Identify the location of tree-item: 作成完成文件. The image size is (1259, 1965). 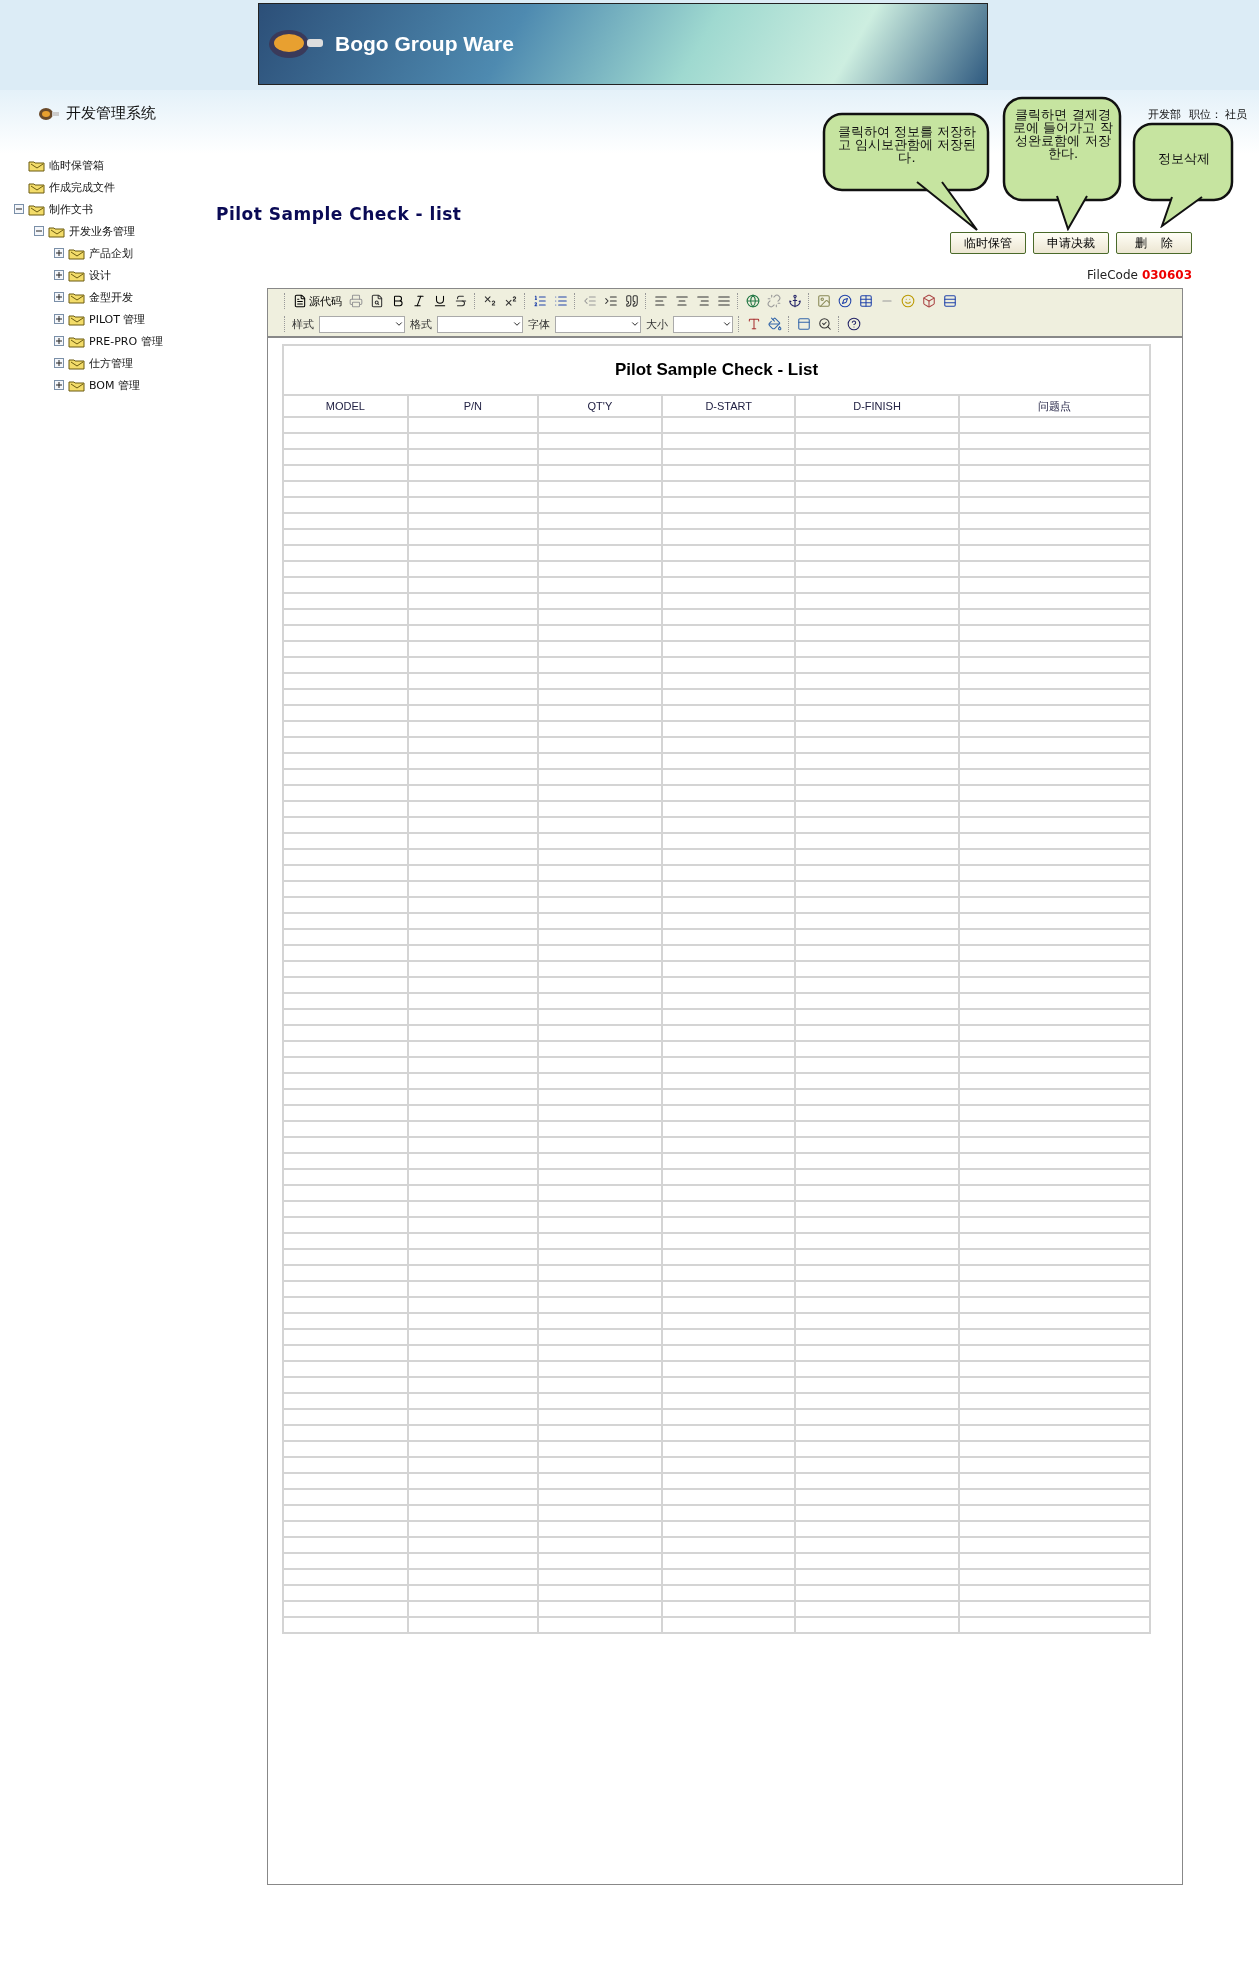
(82, 187).